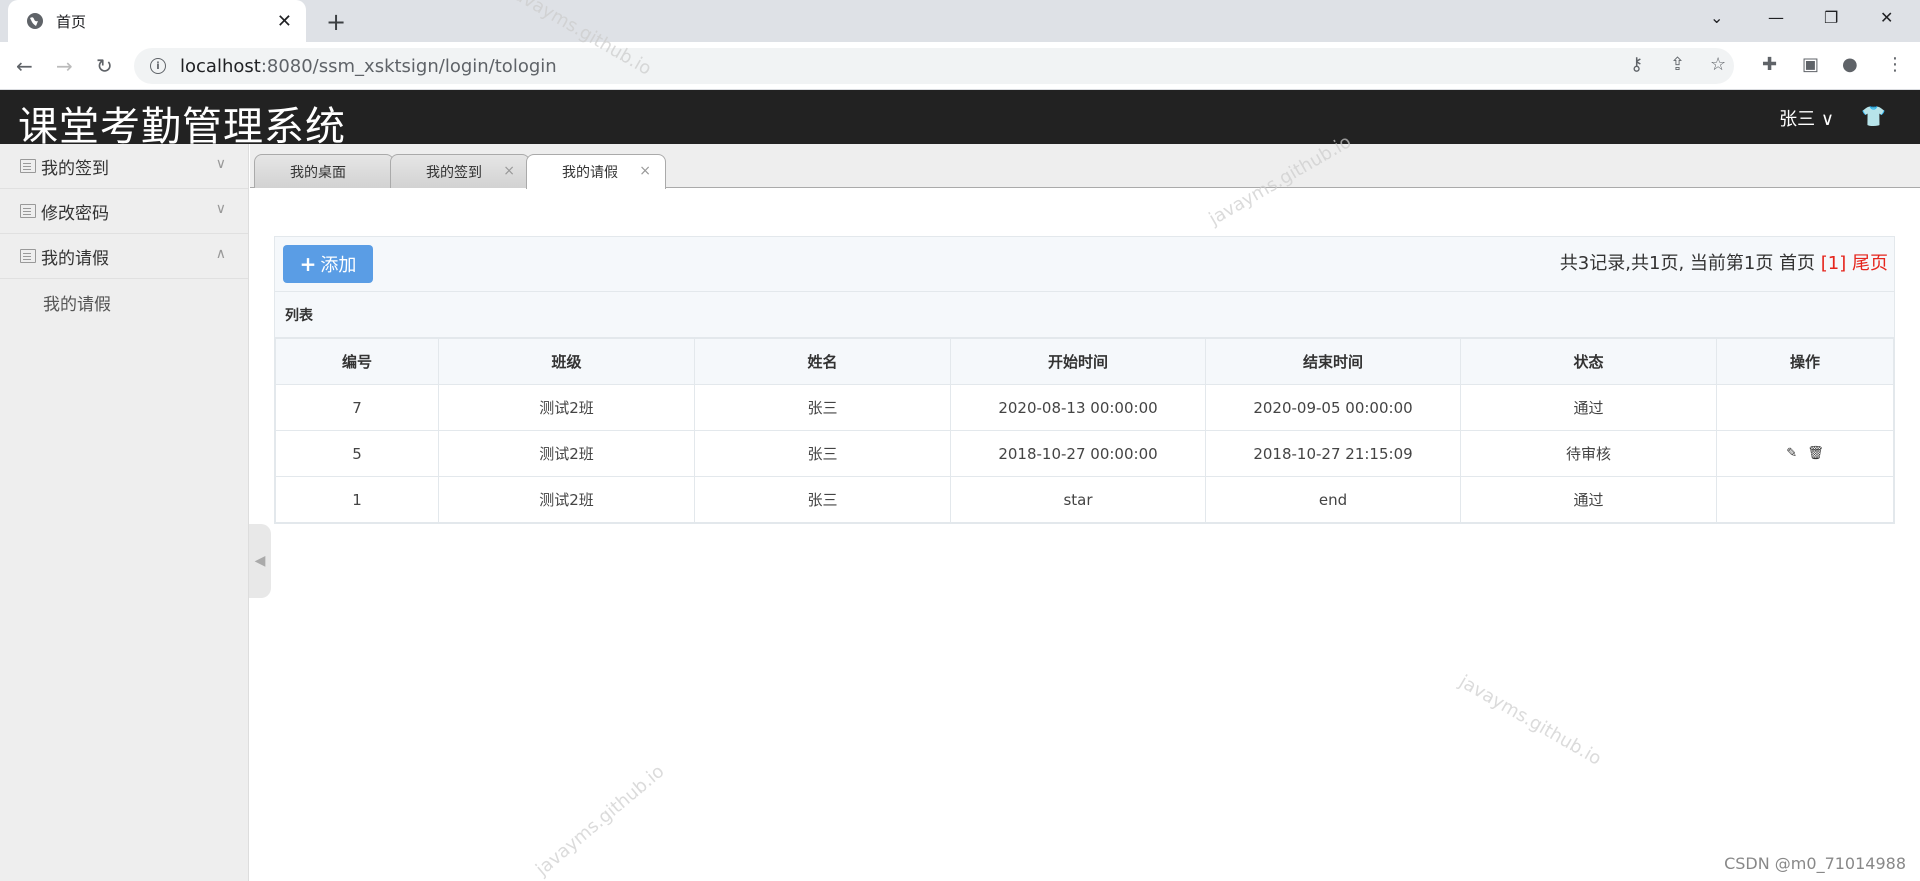 The width and height of the screenshot is (1920, 881). I want to click on sidebar: 我的签到 ∨ 修改密码 ∨ 我的请假 ∧ 我的请假, so click(124, 512).